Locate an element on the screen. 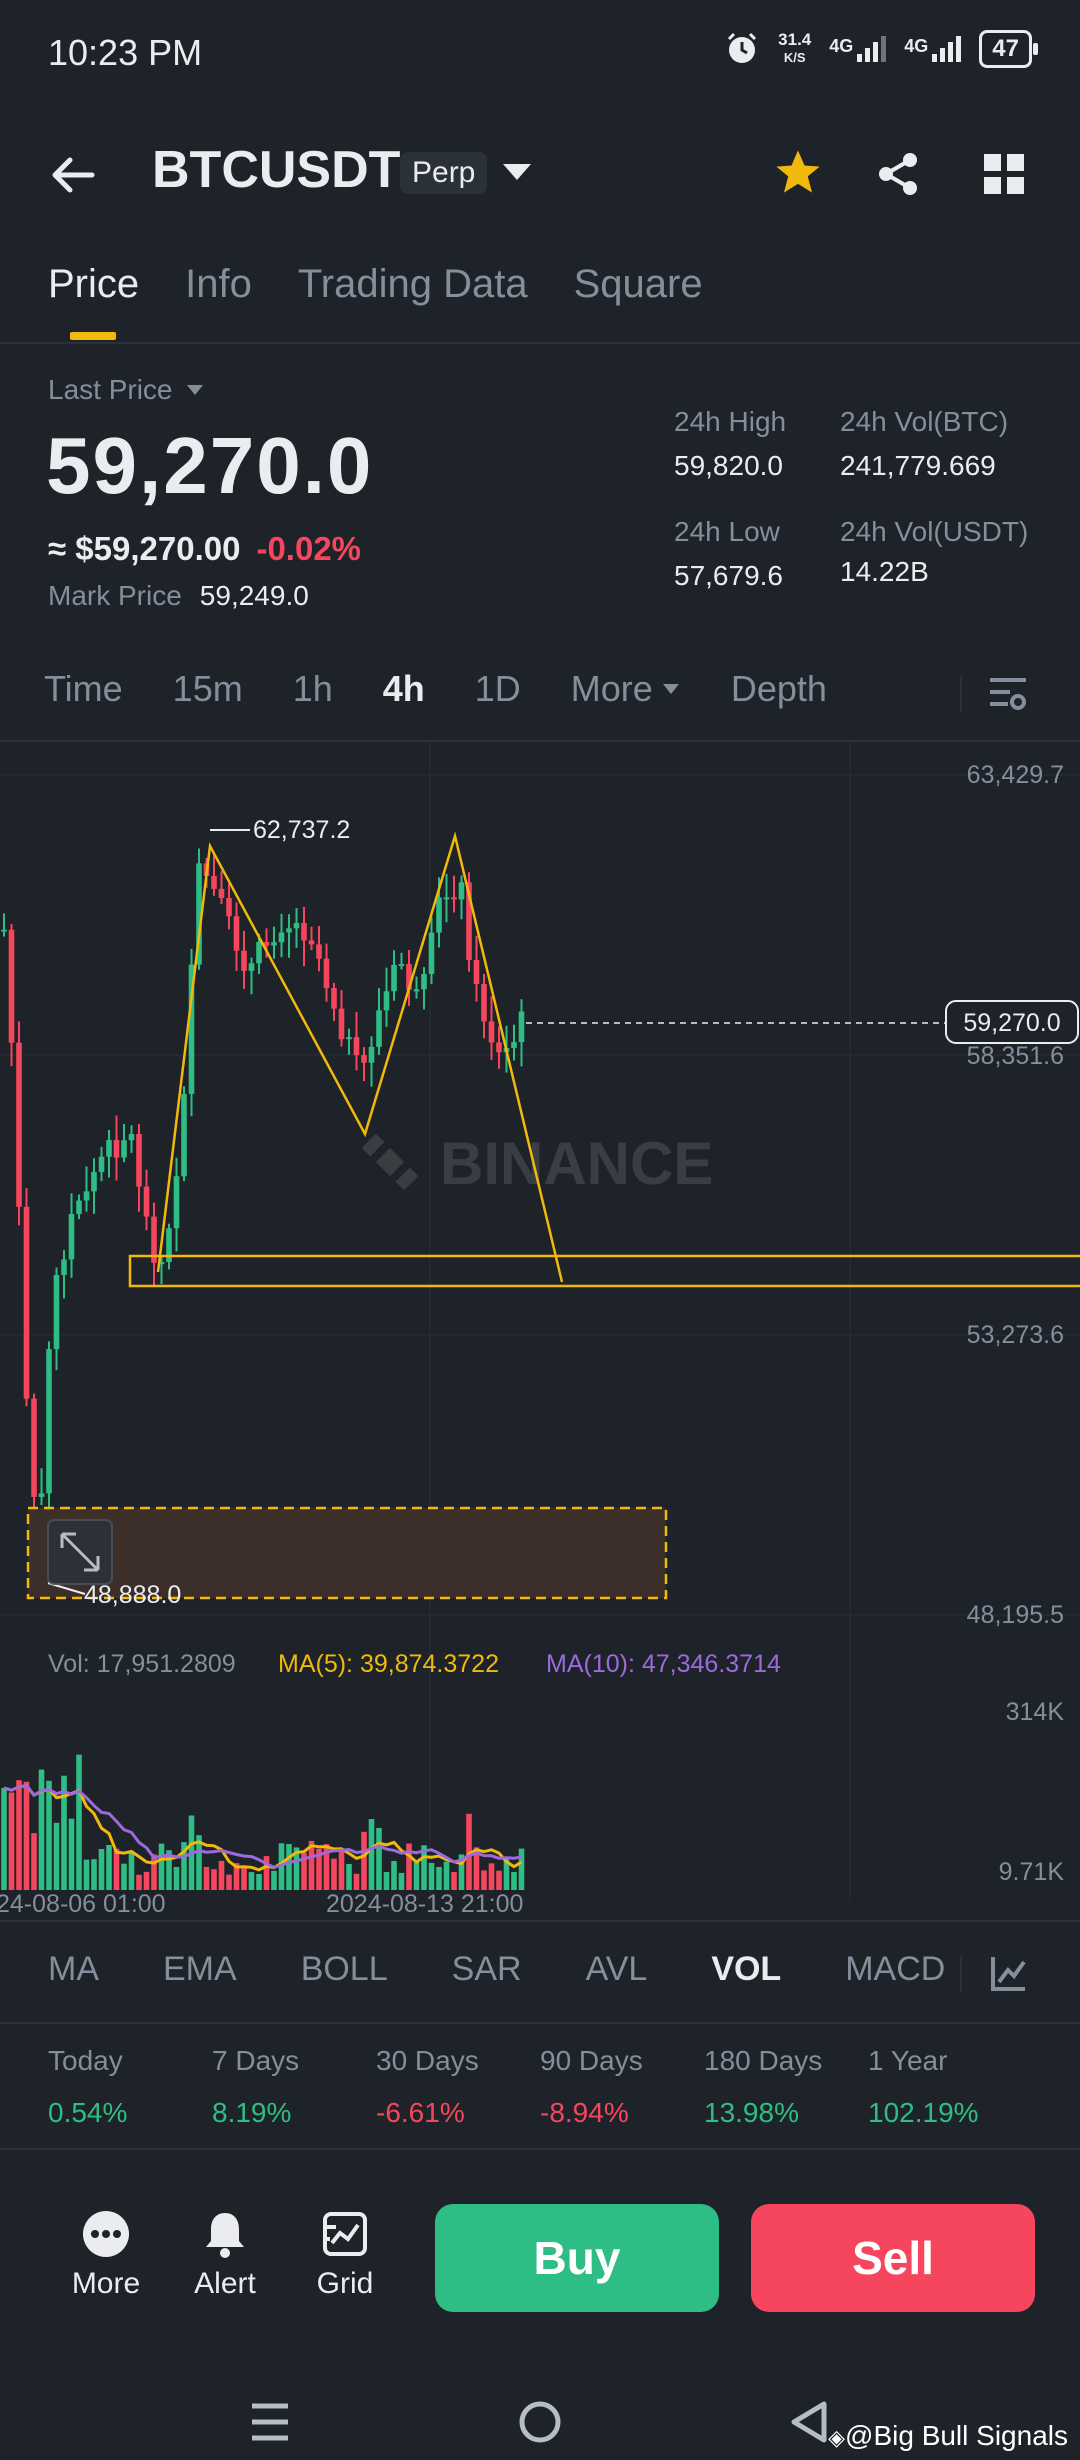 The height and width of the screenshot is (2460, 1080). grid-action: Grid is located at coordinates (345, 2255).